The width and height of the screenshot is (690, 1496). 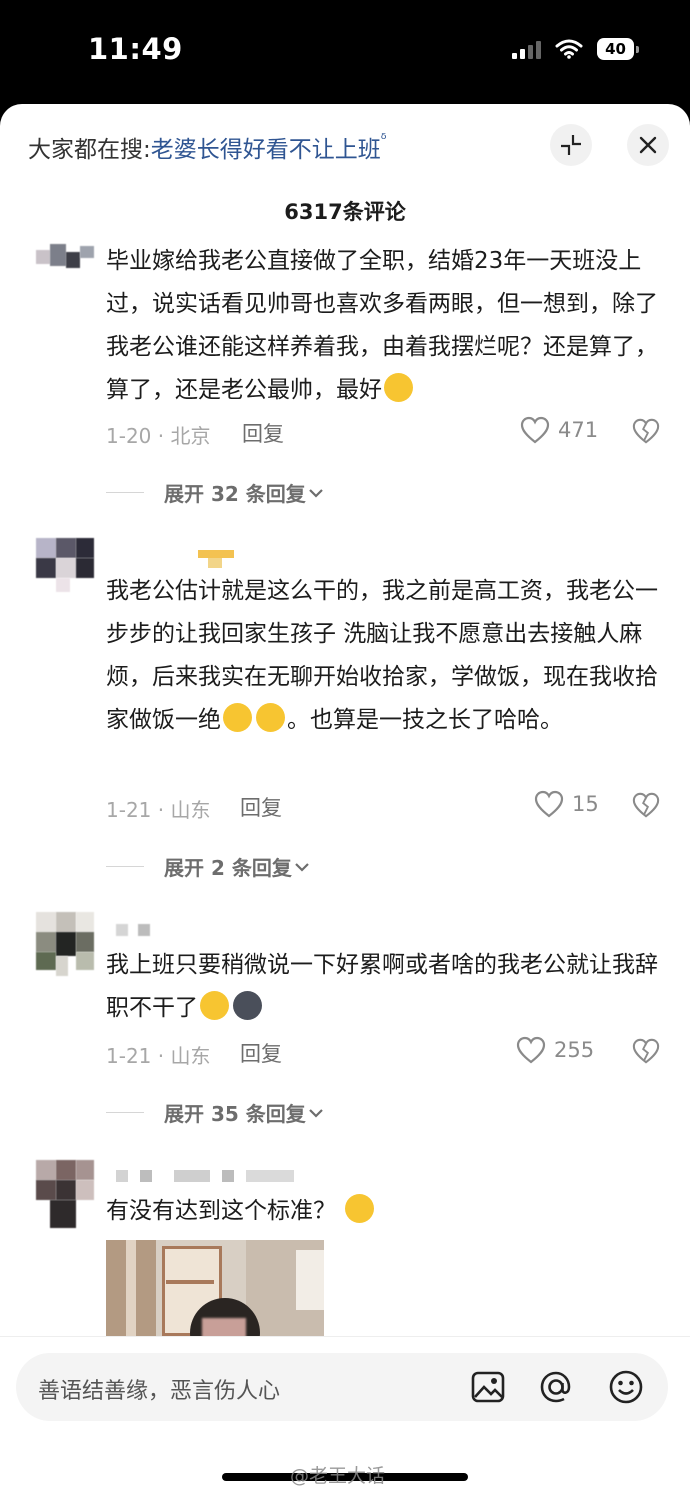 What do you see at coordinates (626, 1387) in the screenshot?
I see `emoji-icon` at bounding box center [626, 1387].